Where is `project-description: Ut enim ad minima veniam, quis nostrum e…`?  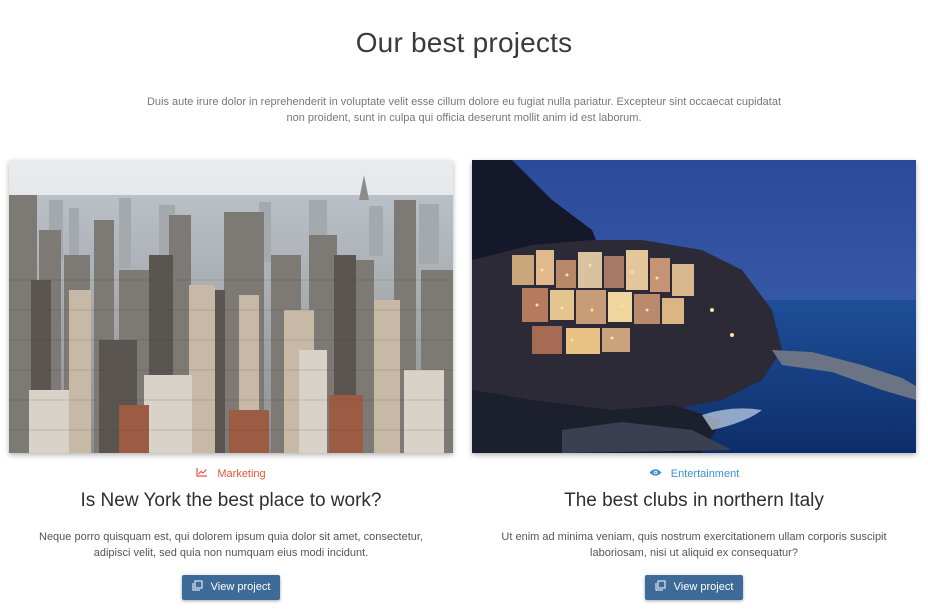
project-description: Ut enim ad minima veniam, quis nostrum e… is located at coordinates (694, 544).